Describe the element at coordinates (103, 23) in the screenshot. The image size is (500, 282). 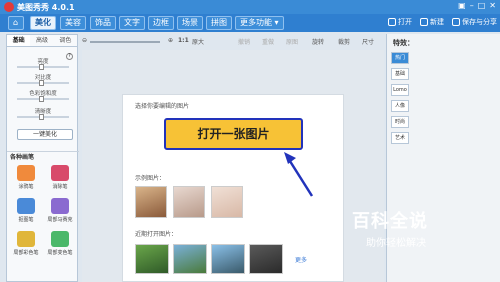
I see `tab-accessories: 饰品` at that location.